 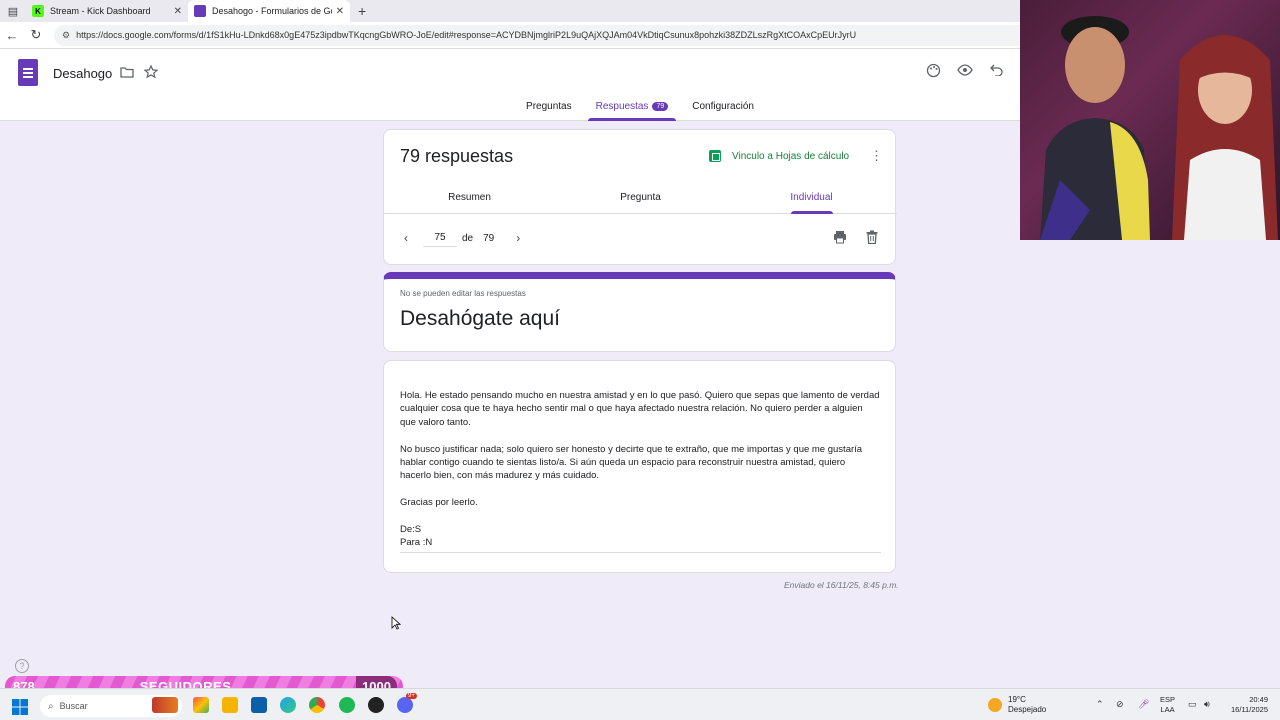 I want to click on document-title: Desahogo, so click(x=82, y=73).